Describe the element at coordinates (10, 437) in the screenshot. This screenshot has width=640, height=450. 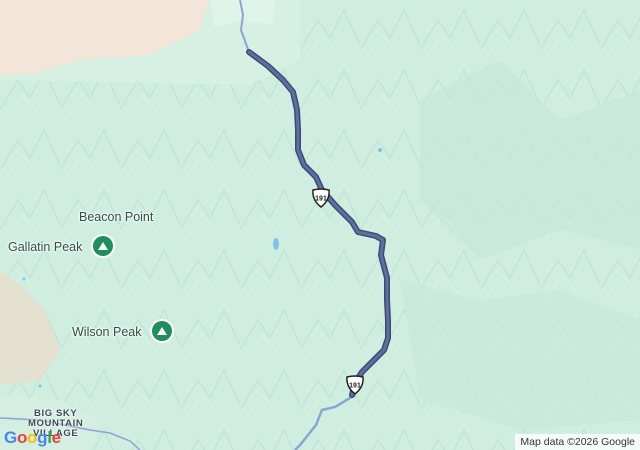
I see `logo-letter: G` at that location.